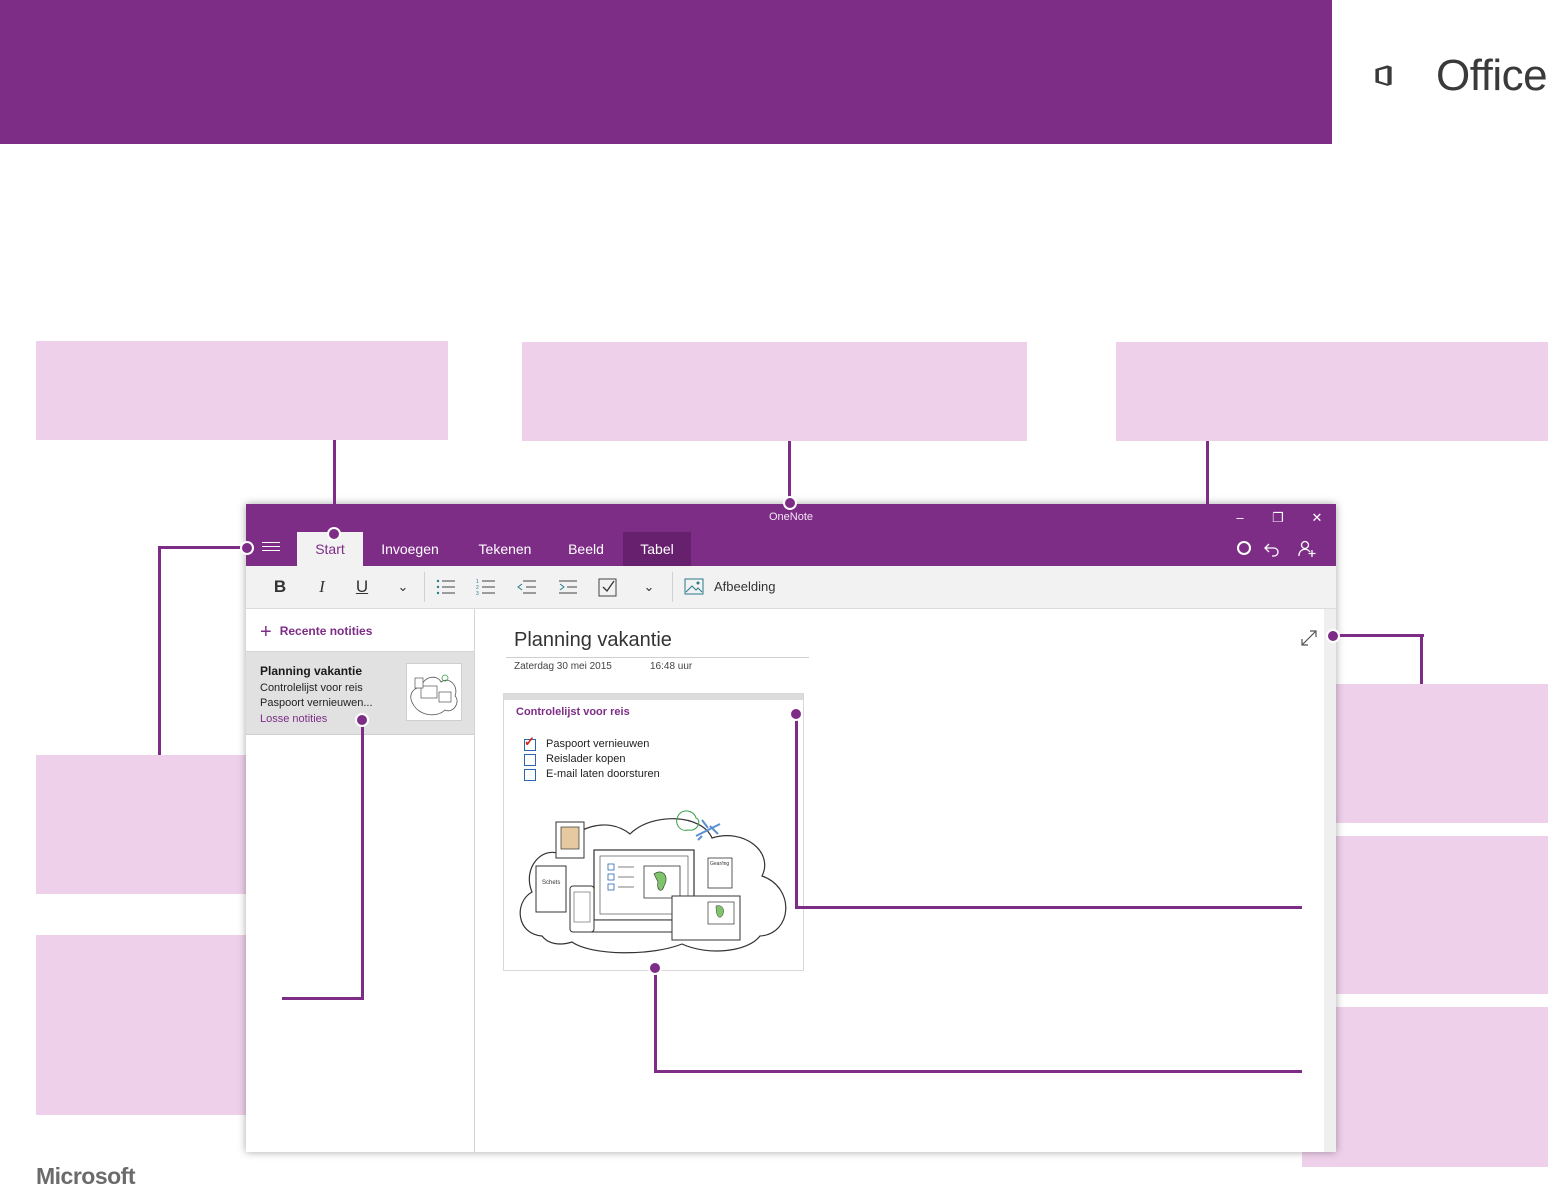 This screenshot has width=1548, height=1190. I want to click on page-item-preview-line: Controlelijst voor reis, so click(311, 688).